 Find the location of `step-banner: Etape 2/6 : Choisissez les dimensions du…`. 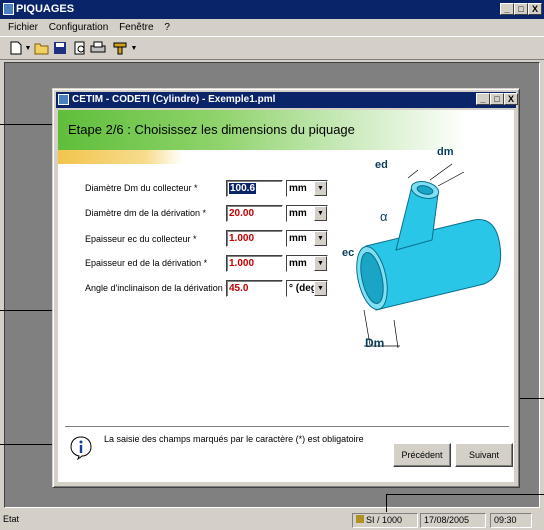

step-banner: Etape 2/6 : Choisissez les dimensions du… is located at coordinates (286, 130).